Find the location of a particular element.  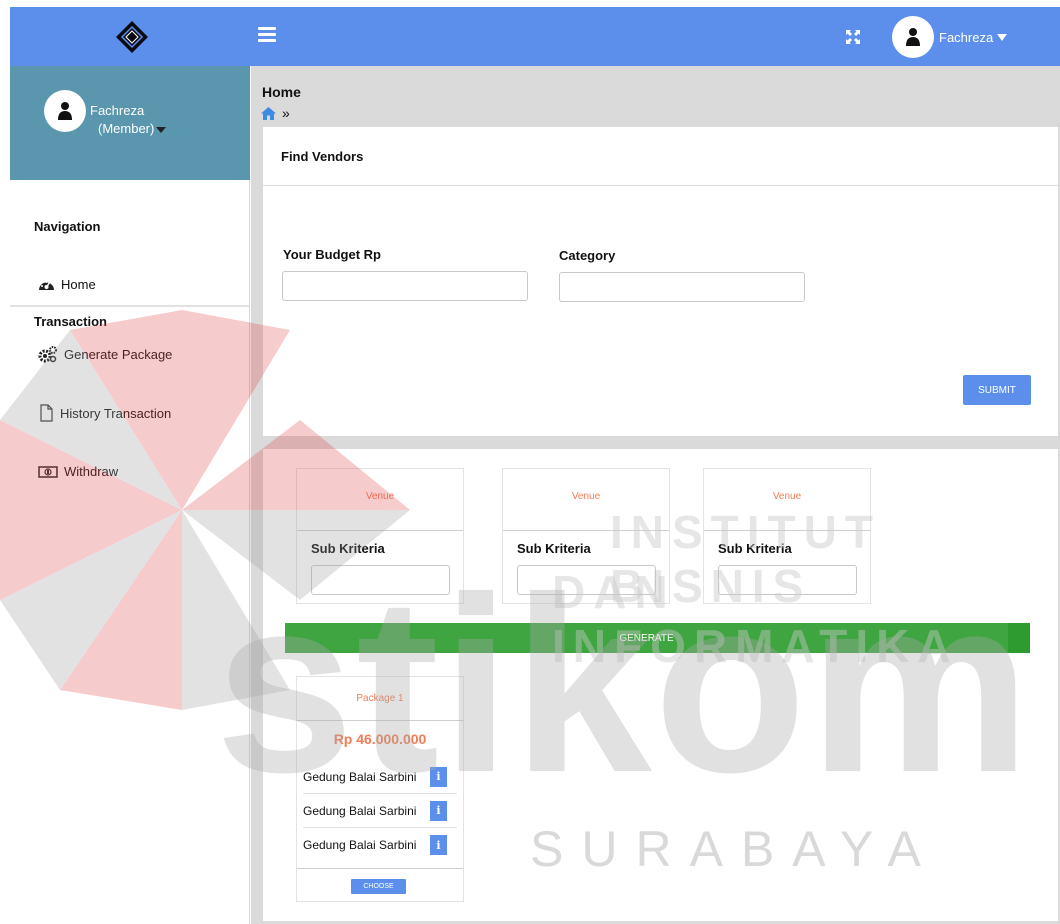

breadcrumb: » is located at coordinates (275, 113).